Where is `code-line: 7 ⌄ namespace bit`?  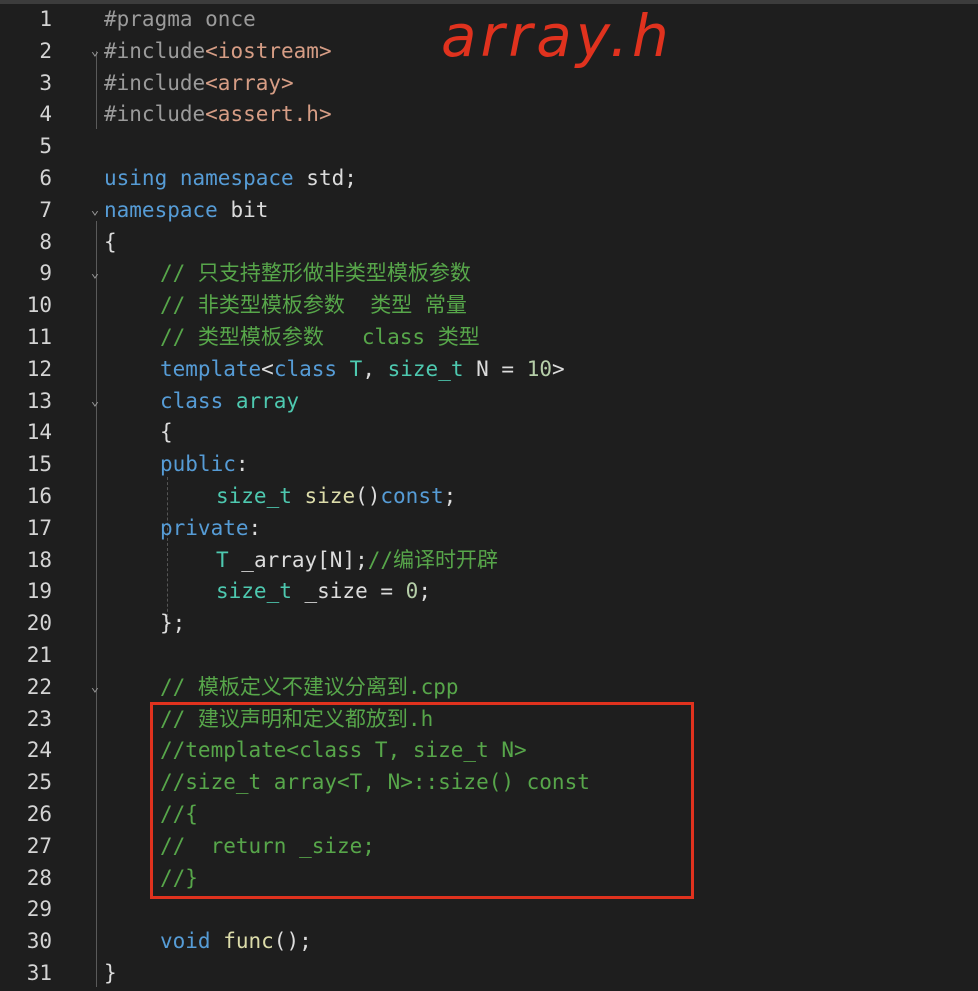 code-line: 7 ⌄ namespace bit is located at coordinates (489, 210).